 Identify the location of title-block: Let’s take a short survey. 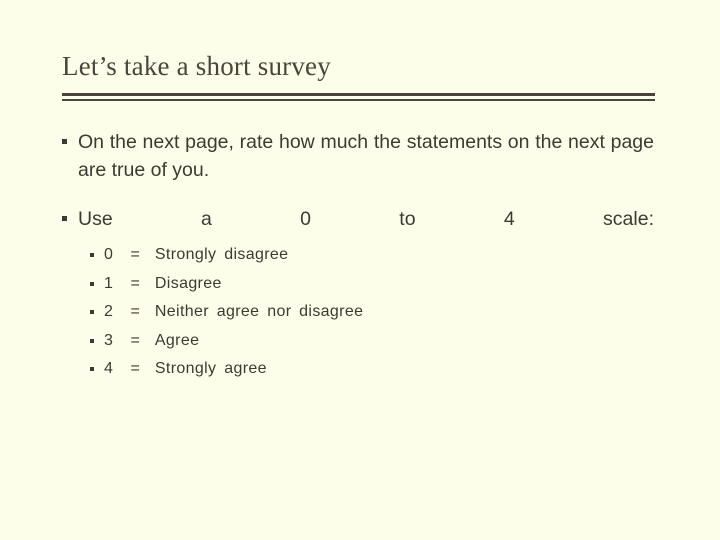
(359, 66).